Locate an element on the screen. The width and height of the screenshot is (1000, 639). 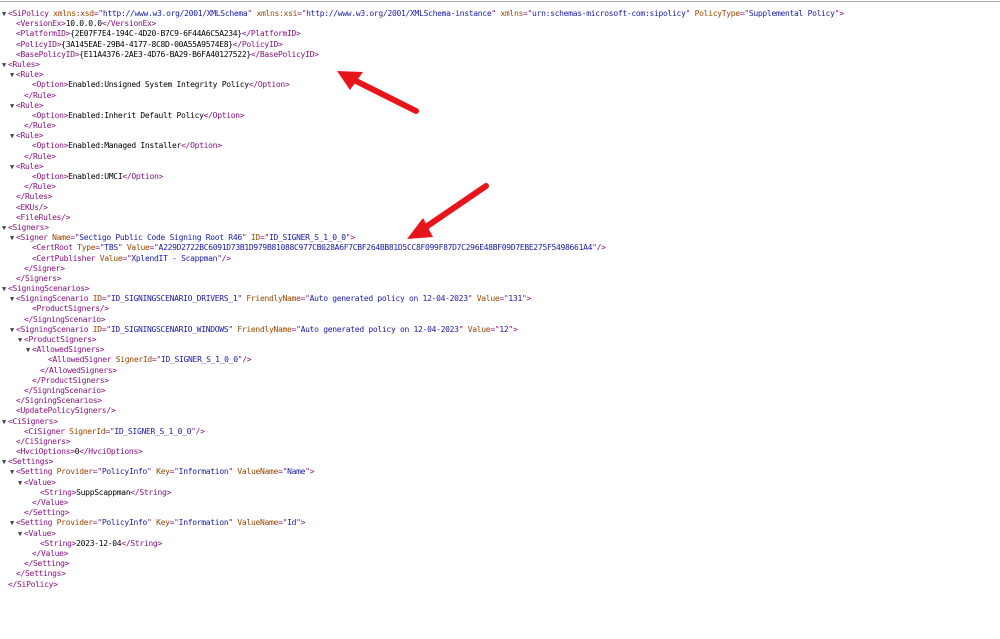
red-arrow-signer is located at coordinates (448, 211).